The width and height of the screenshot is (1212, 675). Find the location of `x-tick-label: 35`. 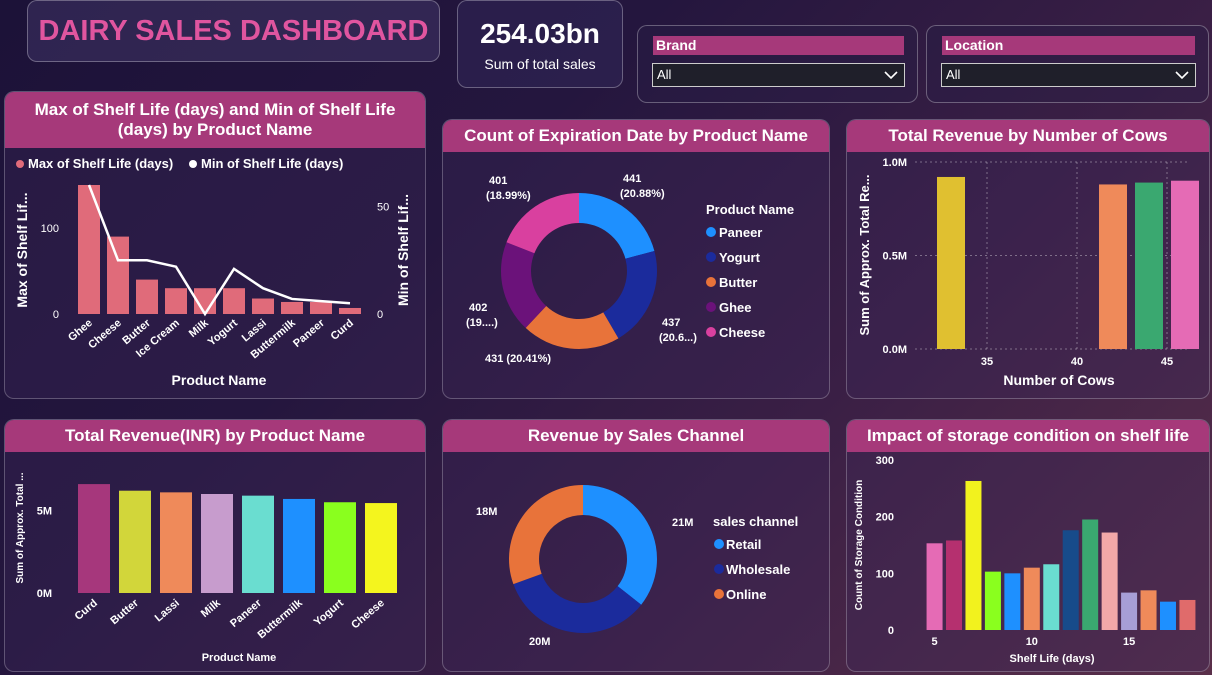

x-tick-label: 35 is located at coordinates (987, 362).